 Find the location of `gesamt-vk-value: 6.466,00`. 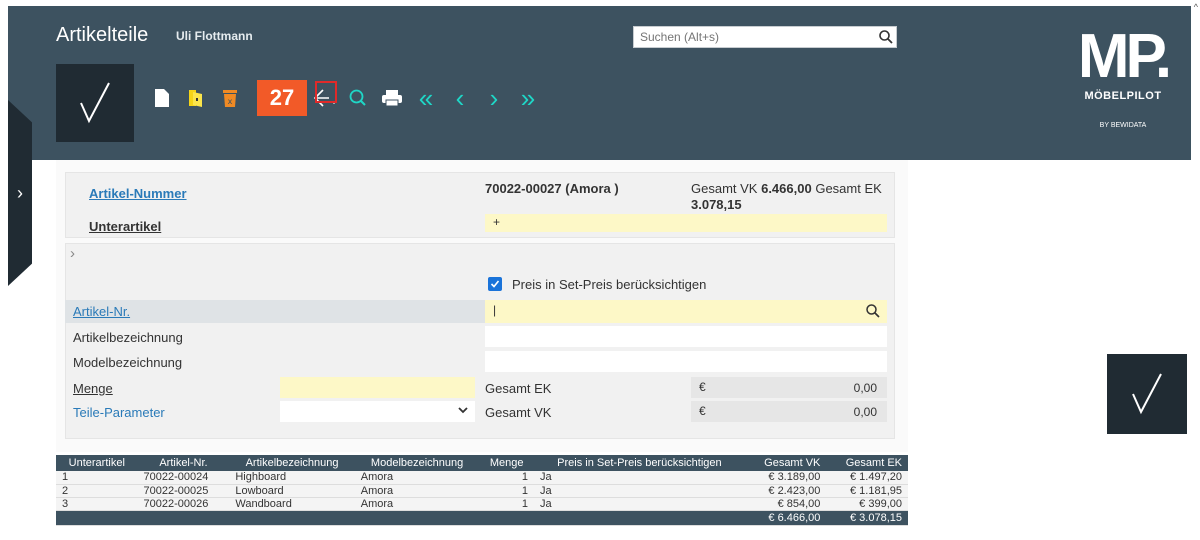

gesamt-vk-value: 6.466,00 is located at coordinates (786, 188).